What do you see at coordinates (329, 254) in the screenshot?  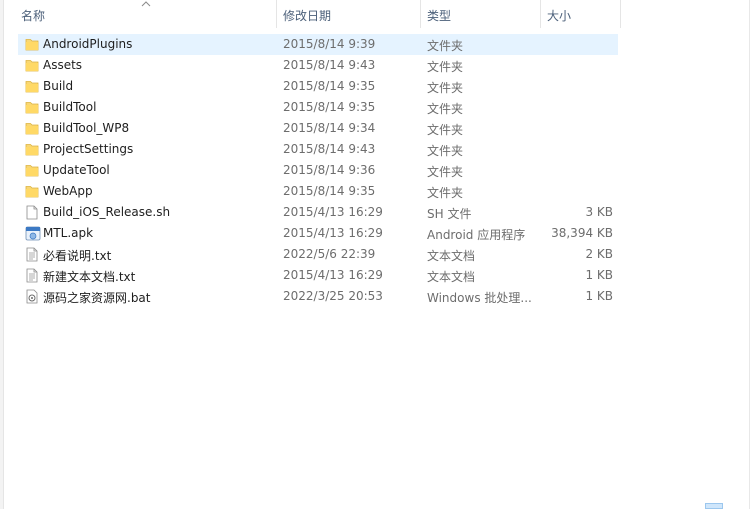 I see `file-modified-date: 2022/5/6 22:39` at bounding box center [329, 254].